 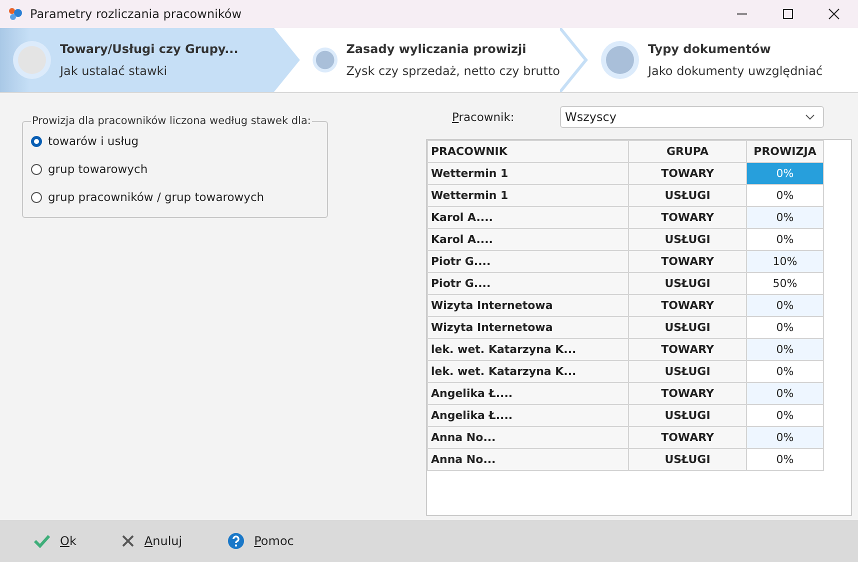 What do you see at coordinates (136, 60) in the screenshot?
I see `wizard-step: Towary/Usługi czy Grupy... Jak ustalać stawki` at bounding box center [136, 60].